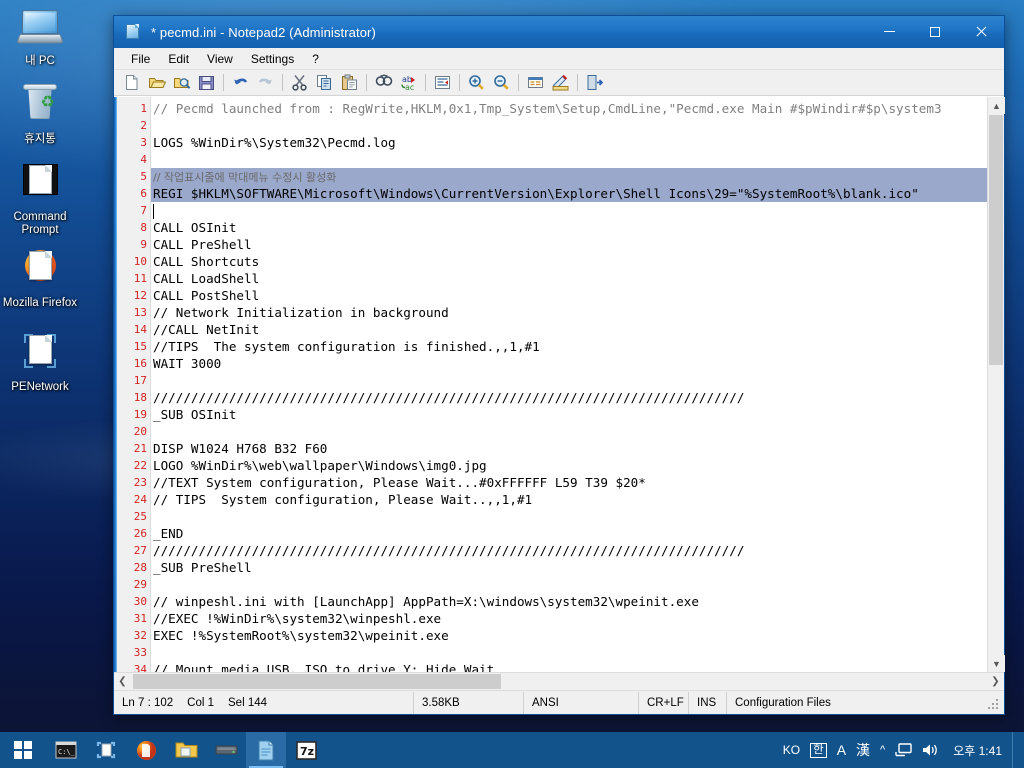 The image size is (1024, 768). Describe the element at coordinates (577, 329) in the screenshot. I see `code-line: //CALL NetInit` at that location.